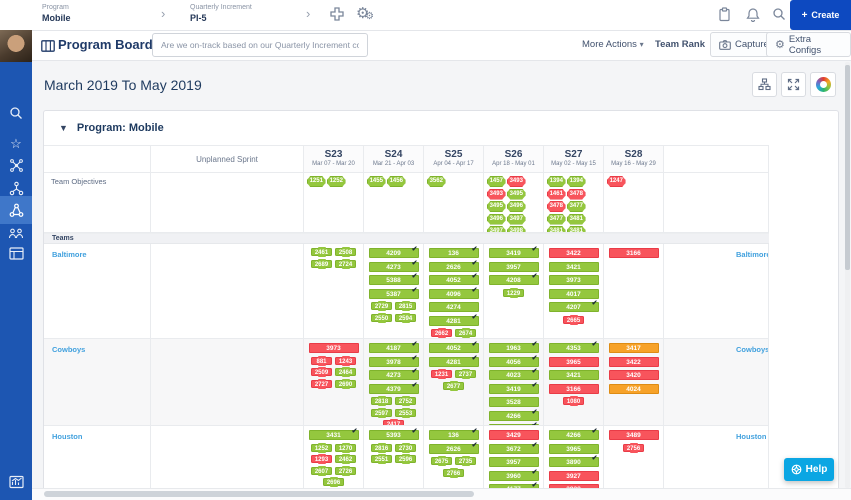  What do you see at coordinates (393, 434) in the screenshot?
I see `feature-bar: 5393 ✔` at bounding box center [393, 434].